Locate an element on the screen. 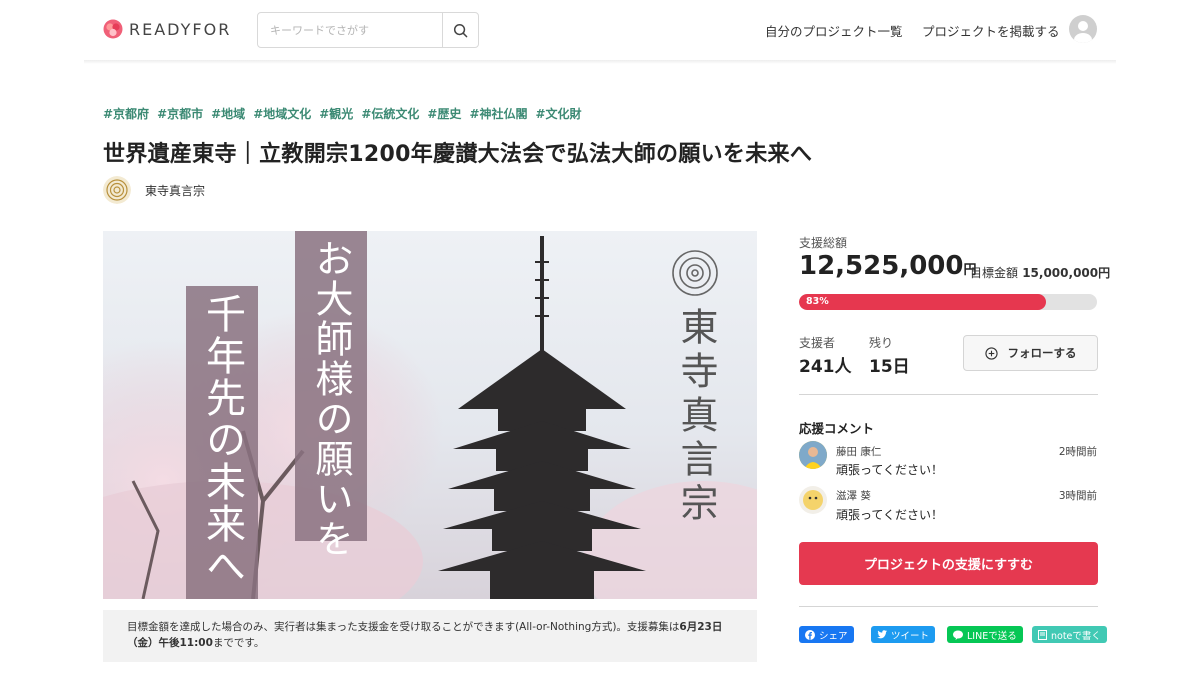 This screenshot has height=675, width=1200. tag-item: #地域文化 is located at coordinates (282, 113).